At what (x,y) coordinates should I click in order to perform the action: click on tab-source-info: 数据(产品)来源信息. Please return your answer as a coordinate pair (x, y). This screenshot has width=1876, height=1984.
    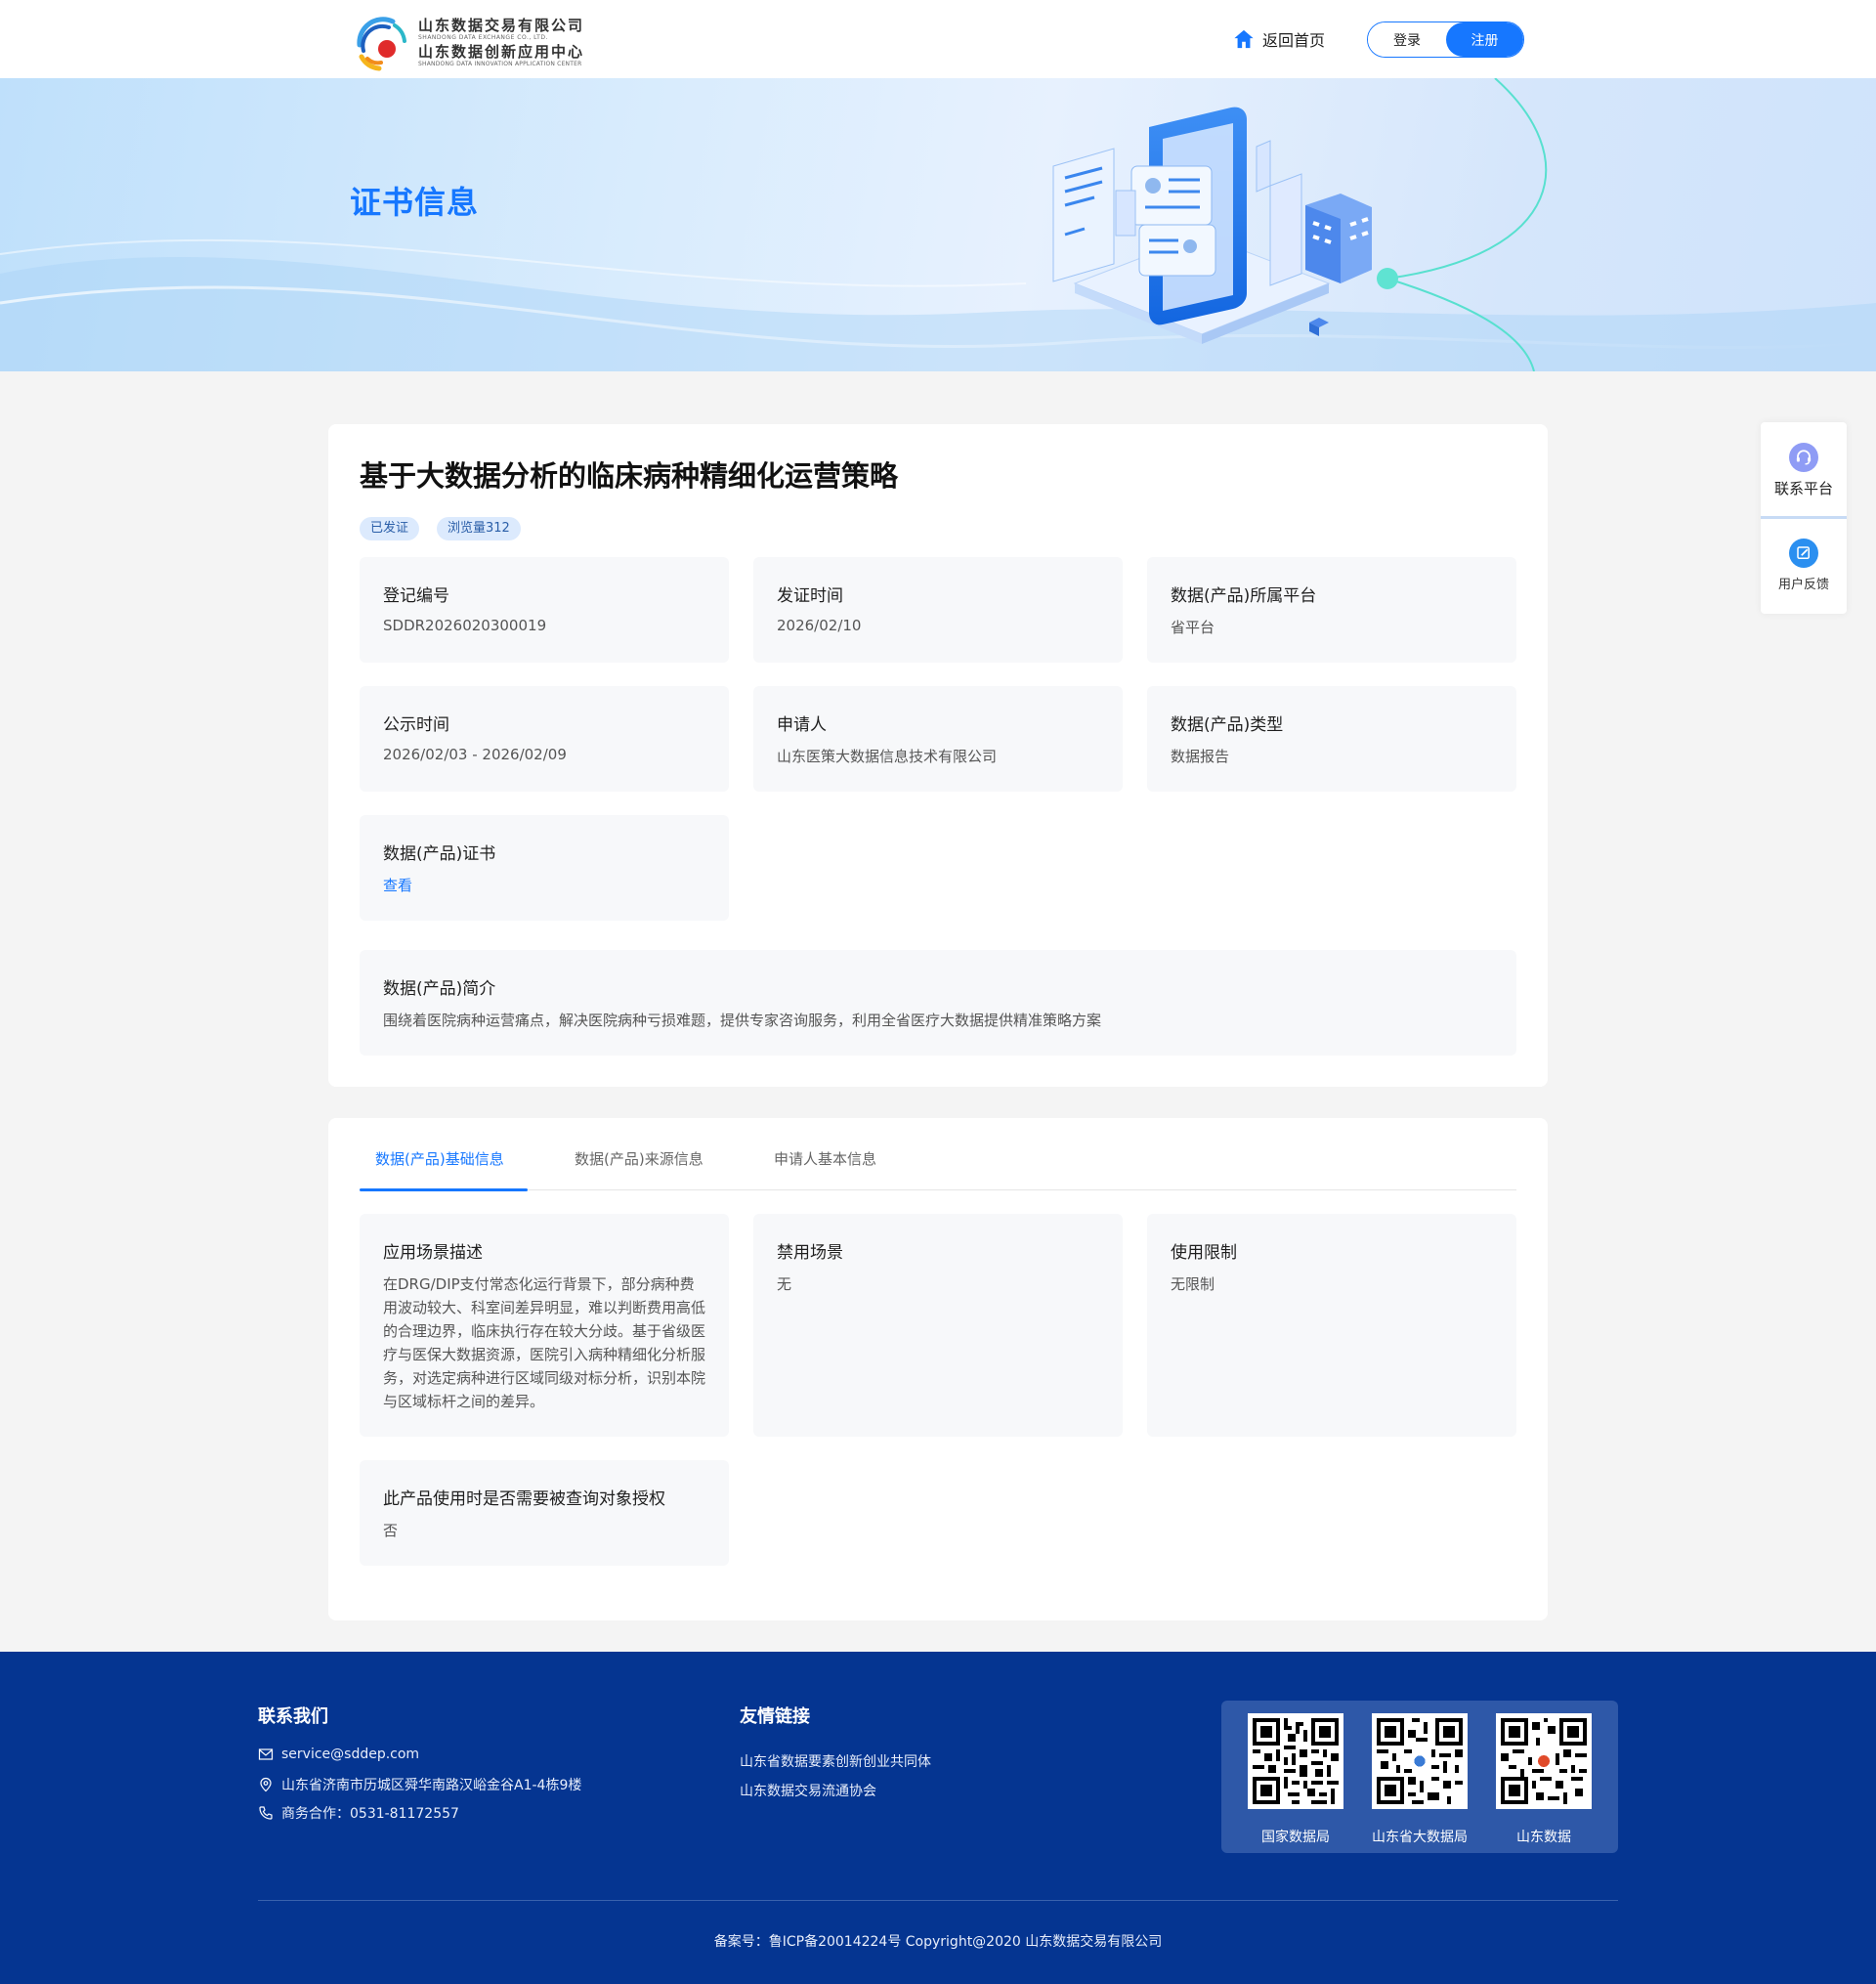
    Looking at the image, I should click on (639, 1166).